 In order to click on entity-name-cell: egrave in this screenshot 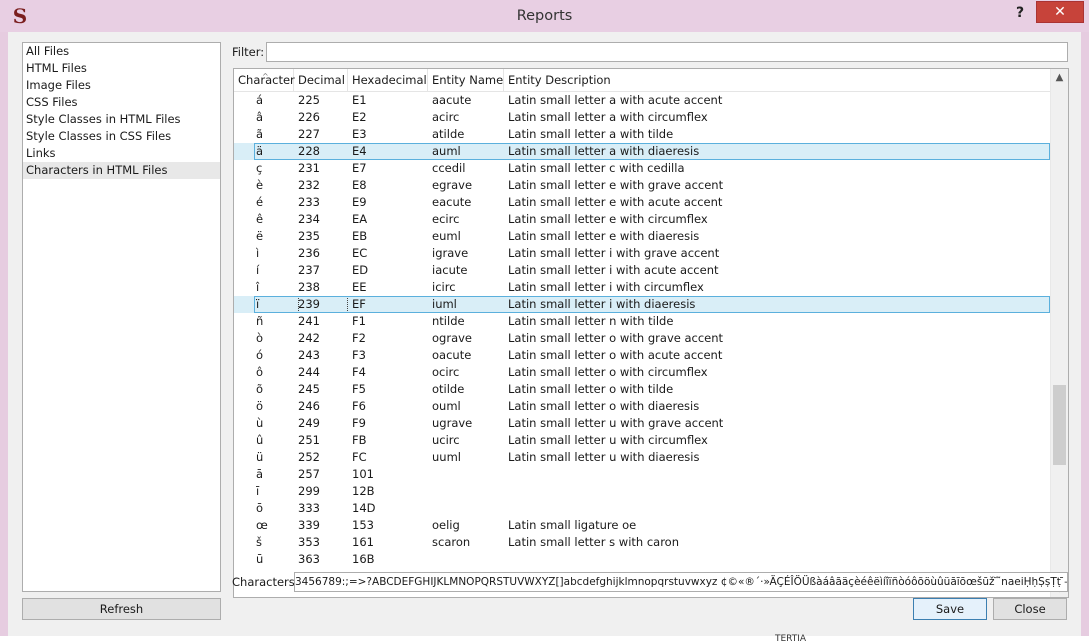, I will do `click(452, 185)`.